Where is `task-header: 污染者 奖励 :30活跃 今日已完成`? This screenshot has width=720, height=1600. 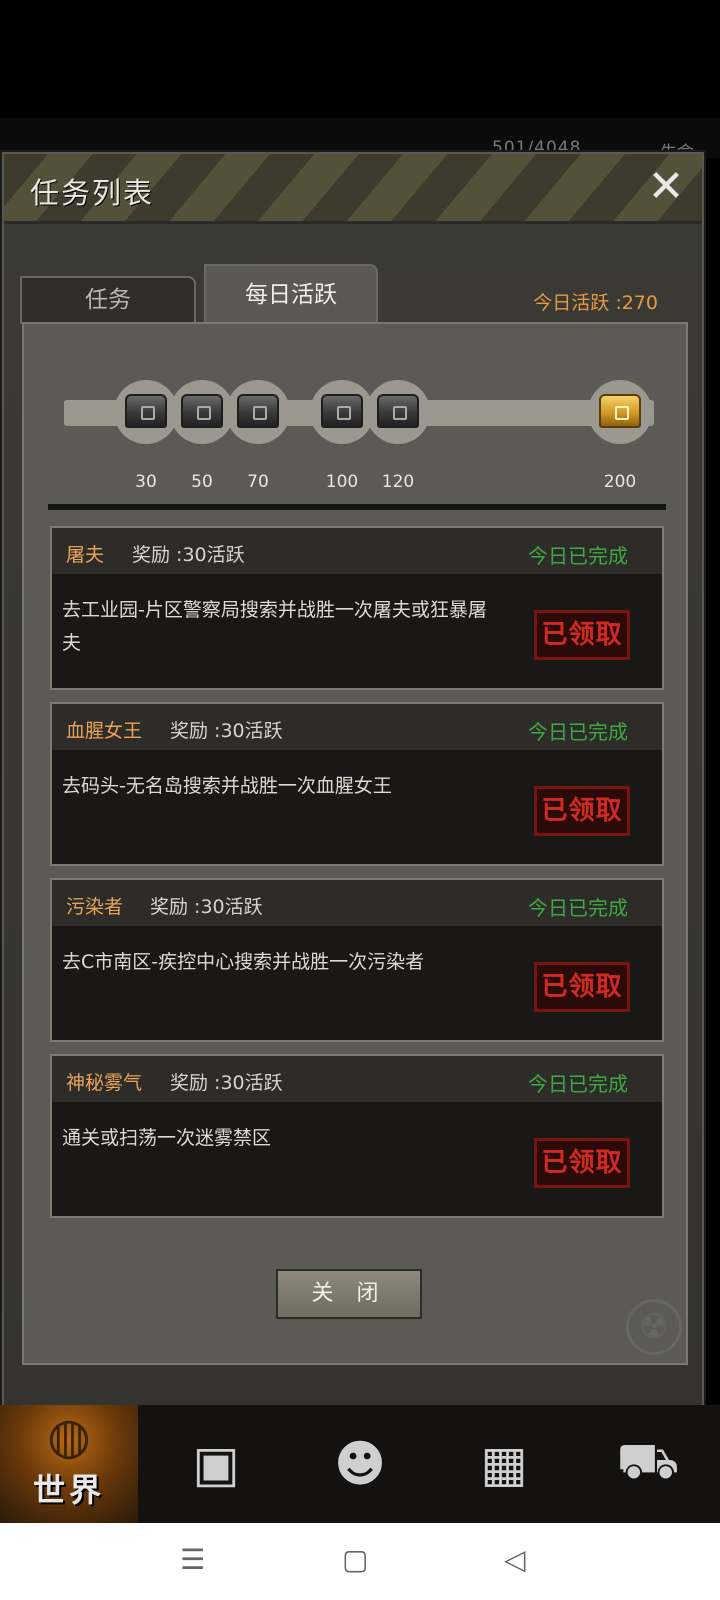
task-header: 污染者 奖励 :30活跃 今日已完成 is located at coordinates (357, 903).